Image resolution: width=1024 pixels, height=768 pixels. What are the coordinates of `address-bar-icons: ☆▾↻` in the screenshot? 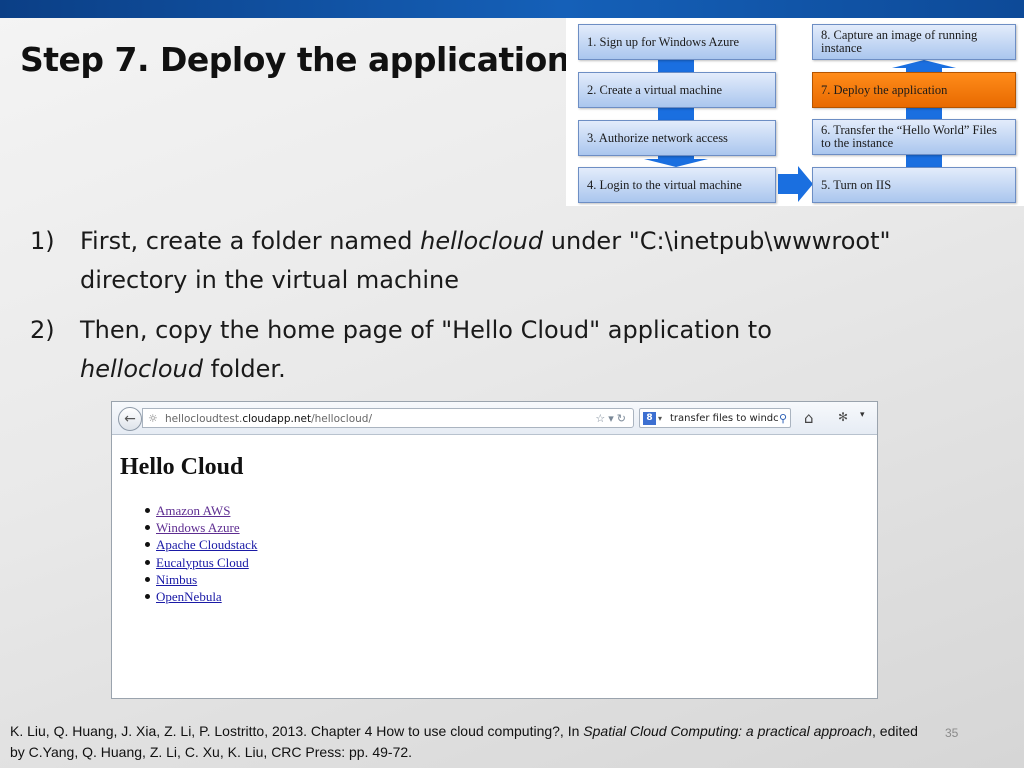 It's located at (612, 419).